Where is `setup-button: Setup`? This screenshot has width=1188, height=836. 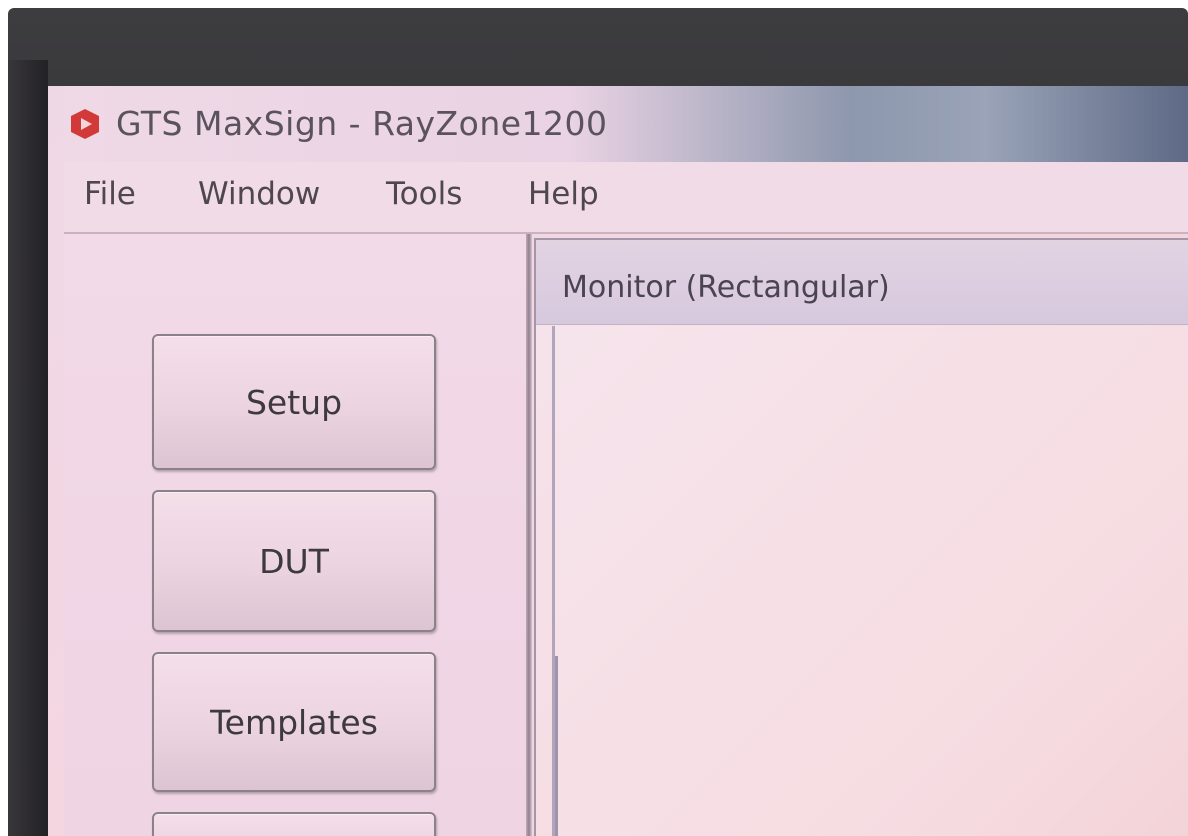 setup-button: Setup is located at coordinates (294, 402).